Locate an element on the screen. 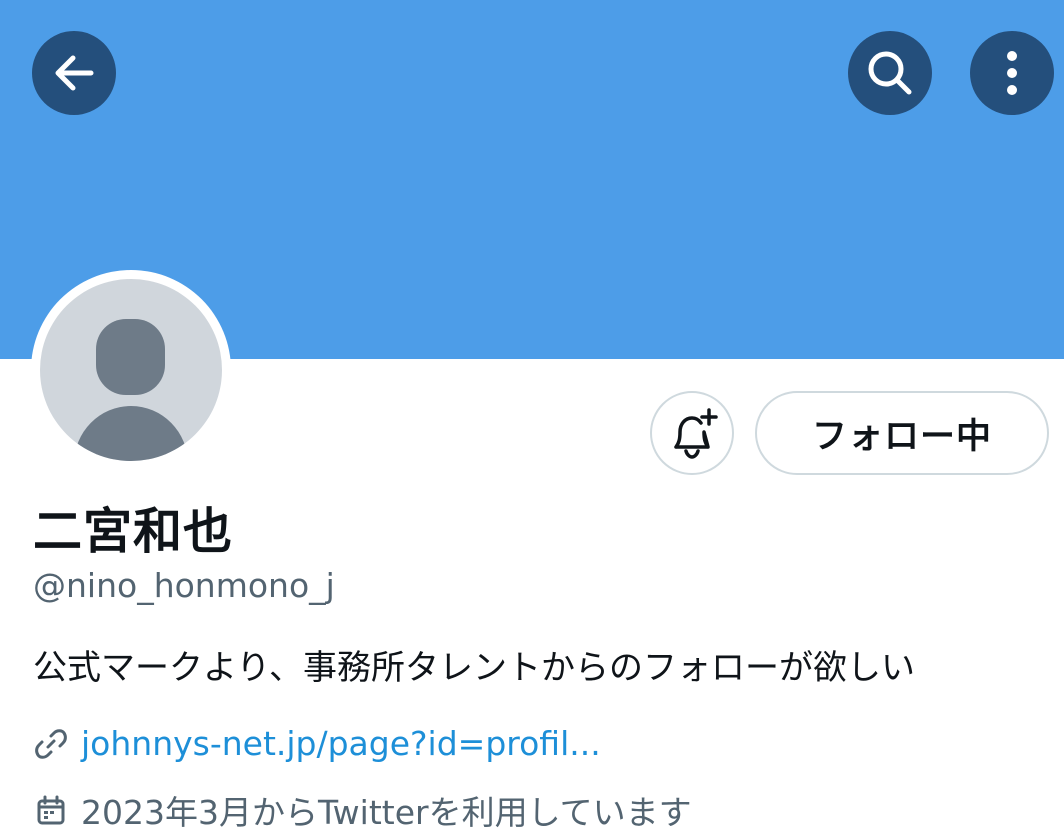 The height and width of the screenshot is (840, 1064). arrow-left-icon is located at coordinates (74, 73).